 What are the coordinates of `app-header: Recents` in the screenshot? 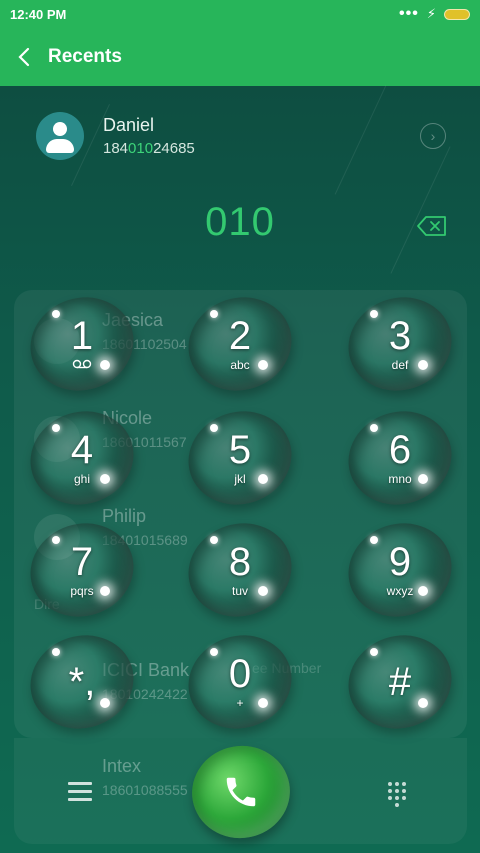 It's located at (240, 57).